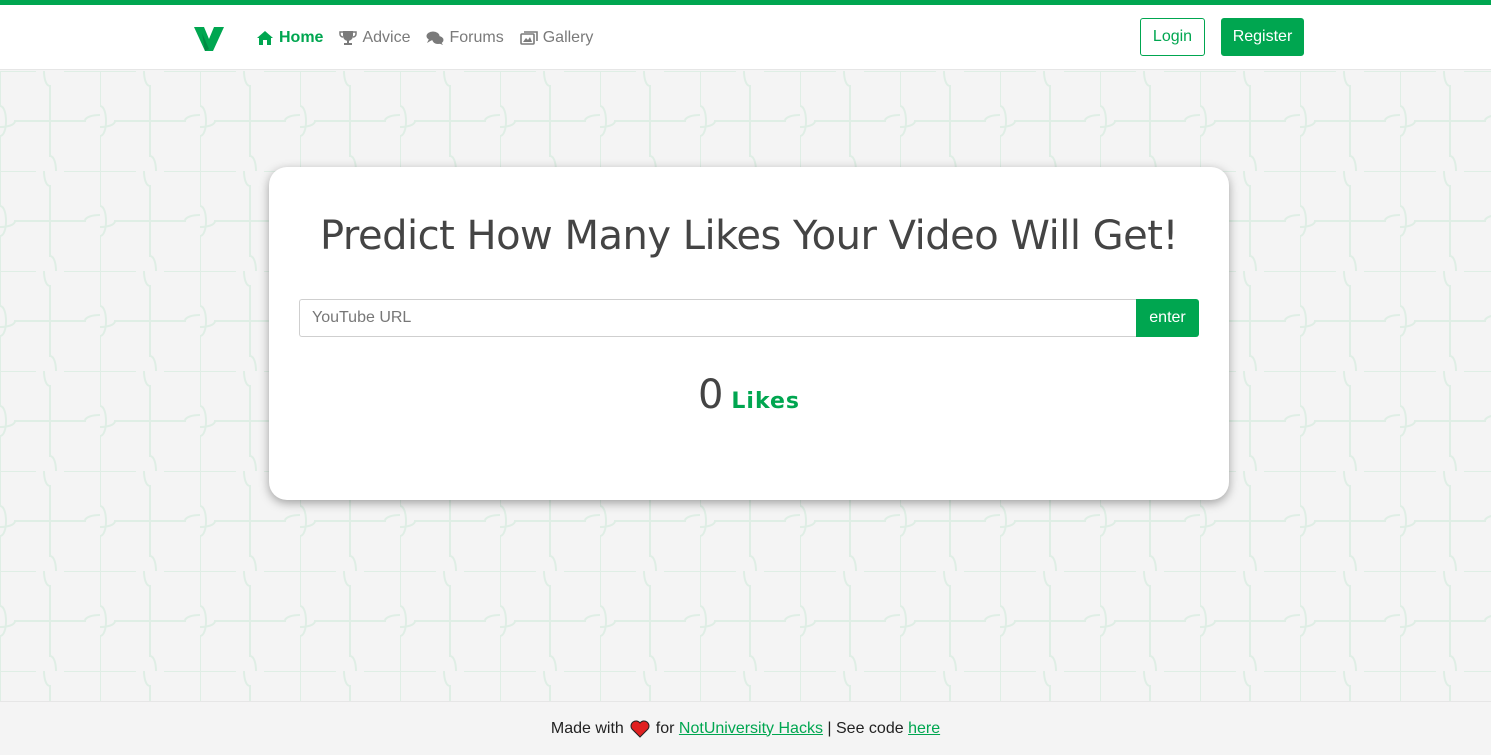 The width and height of the screenshot is (1491, 755). Describe the element at coordinates (924, 729) in the screenshot. I see `code-link: here` at that location.